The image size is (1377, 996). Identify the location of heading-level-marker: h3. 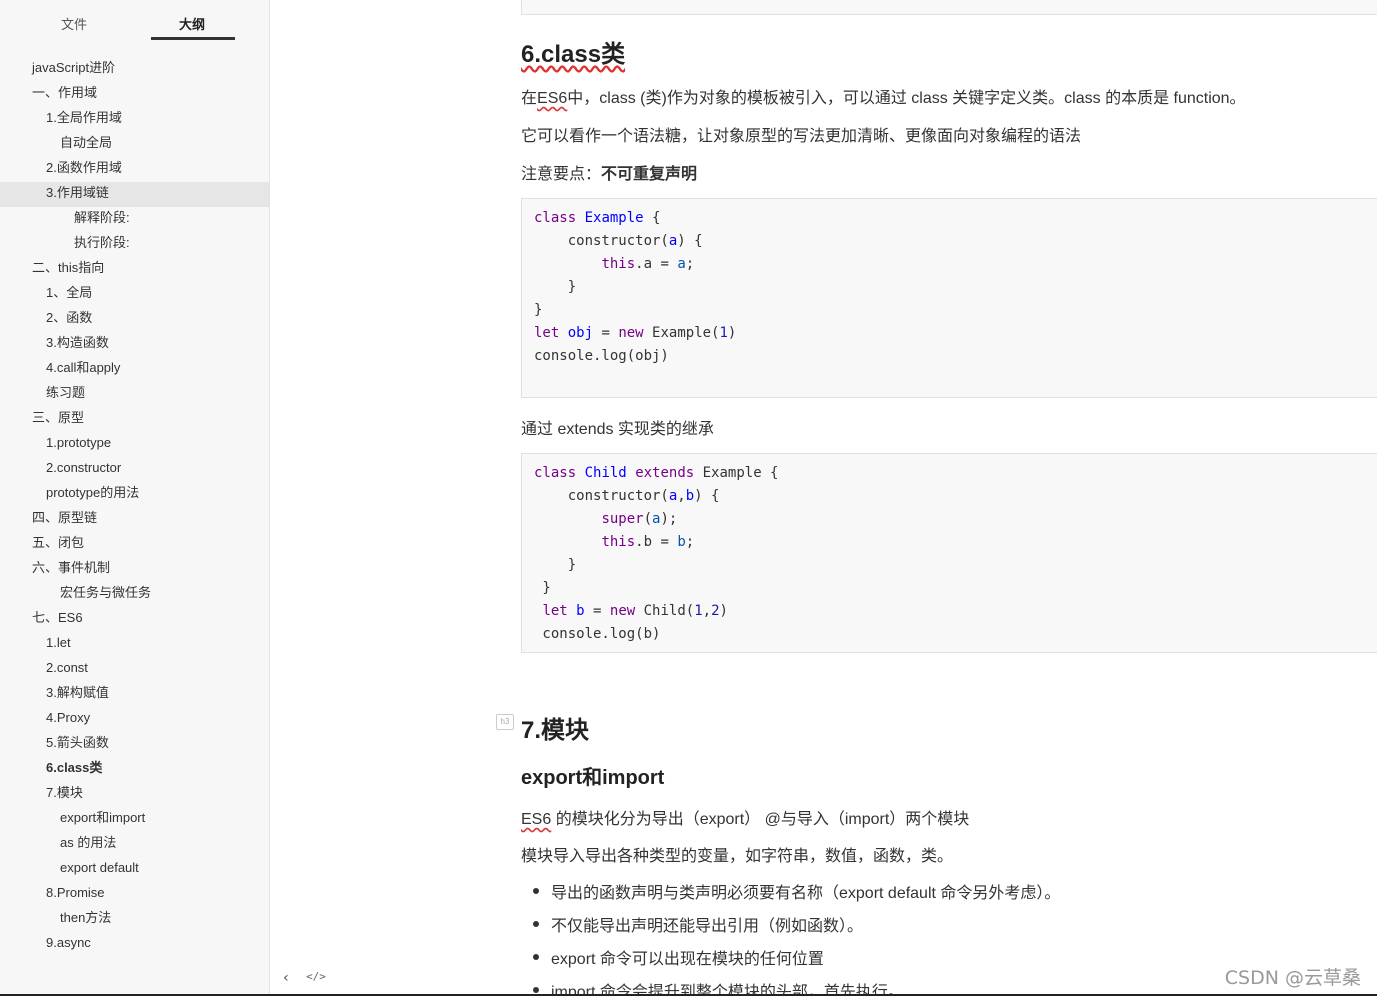
(505, 722).